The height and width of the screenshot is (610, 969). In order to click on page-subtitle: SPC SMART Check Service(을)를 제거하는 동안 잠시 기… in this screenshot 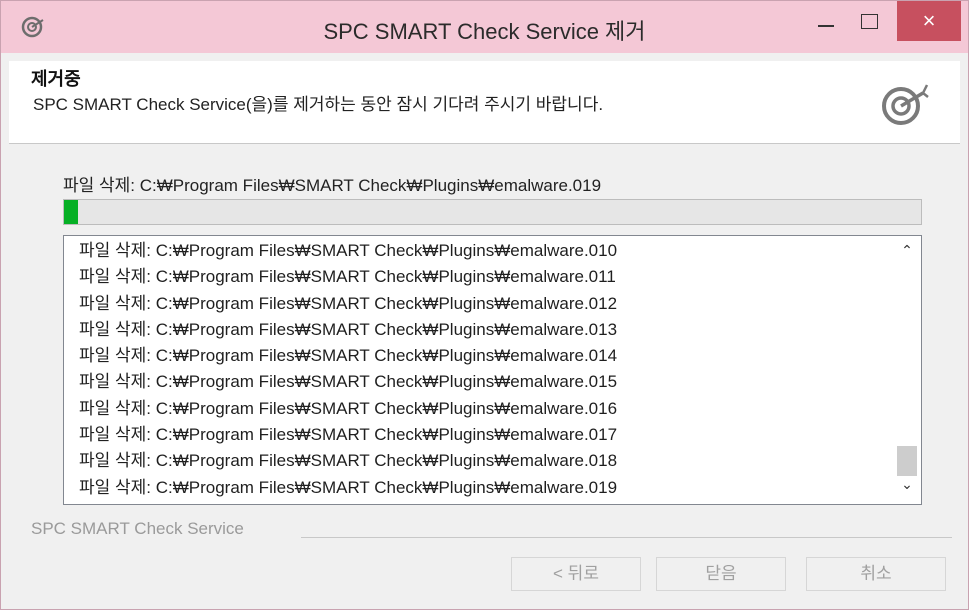, I will do `click(318, 104)`.